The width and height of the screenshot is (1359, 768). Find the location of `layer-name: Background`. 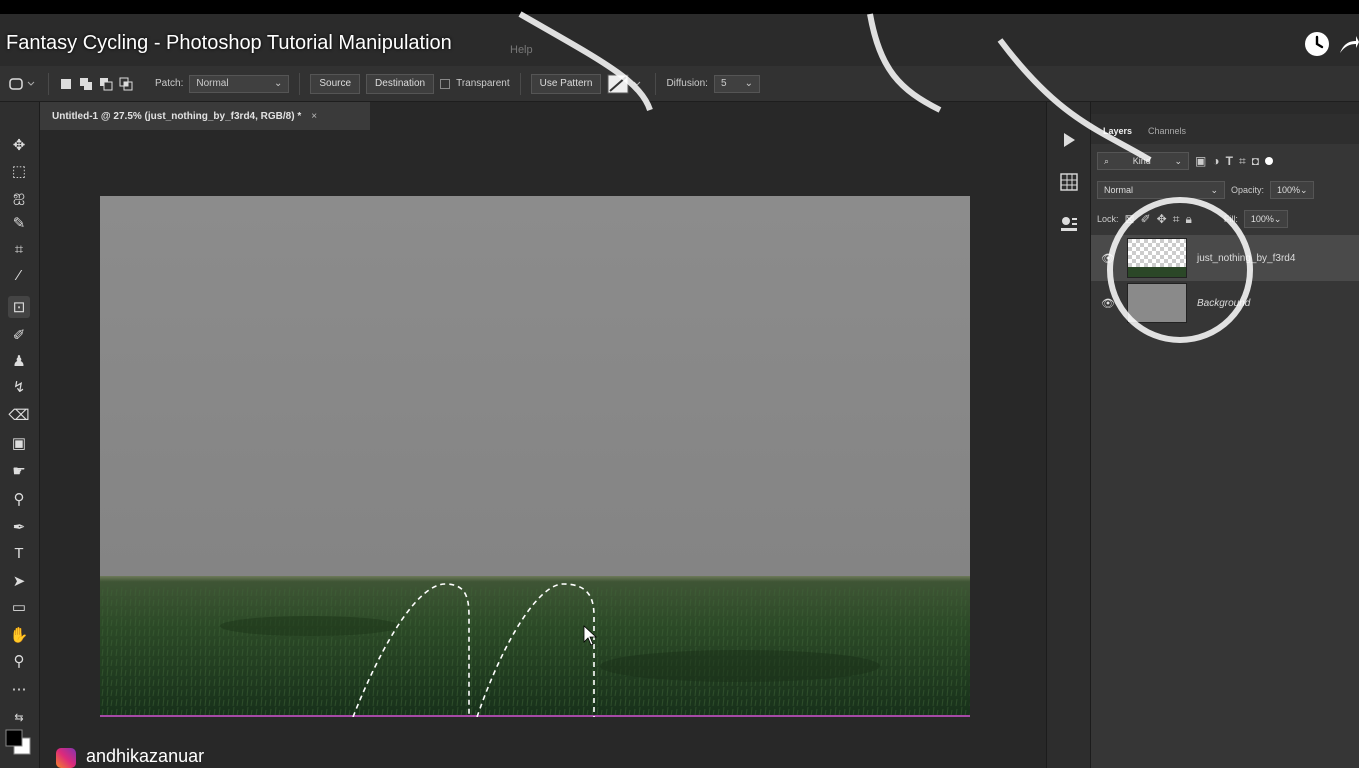

layer-name: Background is located at coordinates (1224, 303).